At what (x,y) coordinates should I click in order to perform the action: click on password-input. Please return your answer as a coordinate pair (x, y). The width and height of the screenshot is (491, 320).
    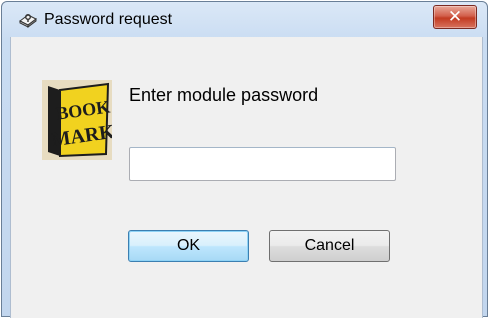
    Looking at the image, I should click on (262, 164).